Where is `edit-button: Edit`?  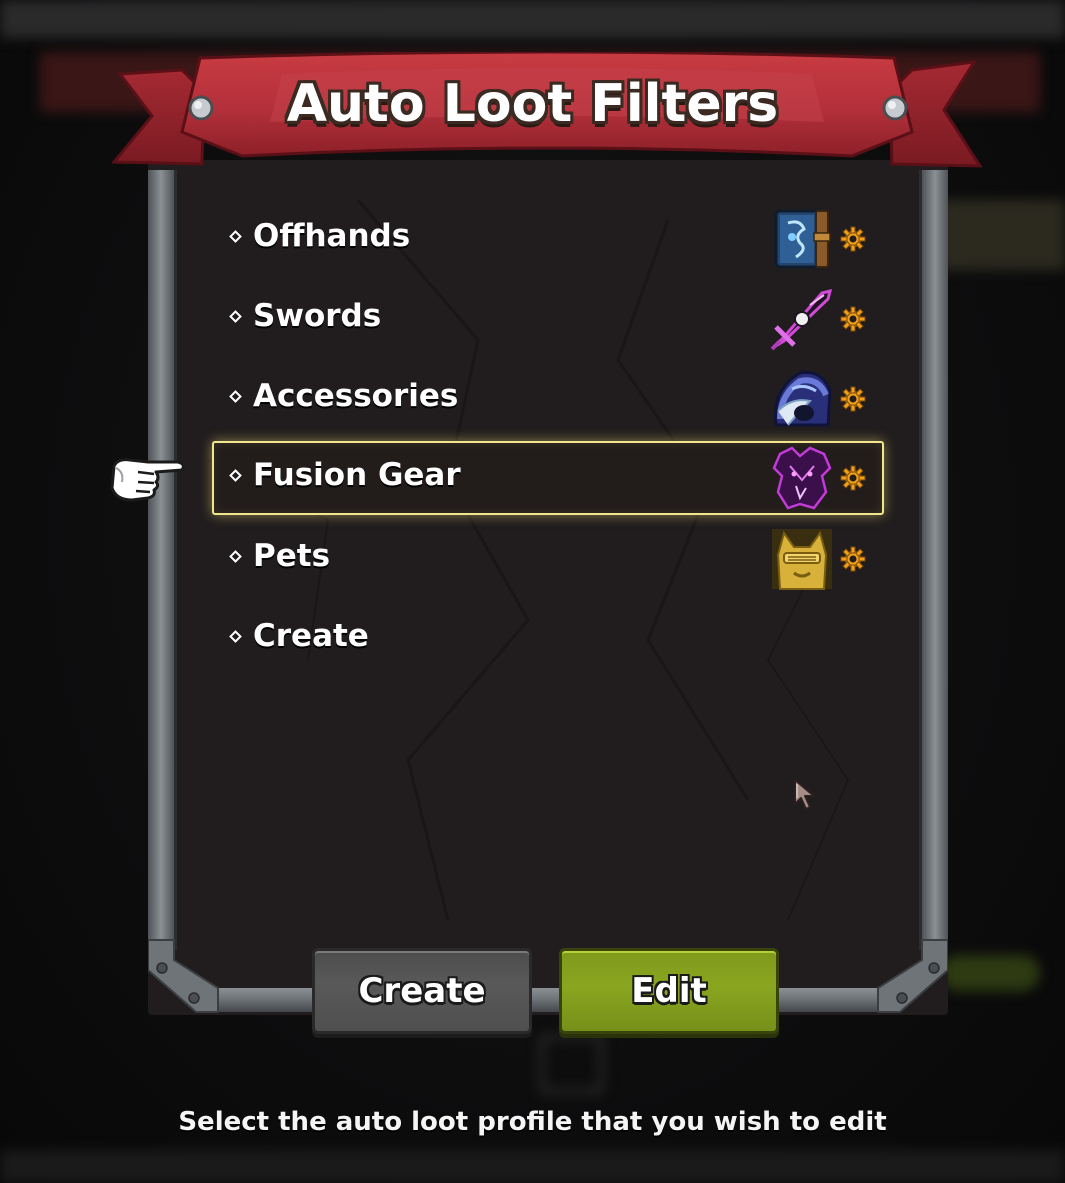 edit-button: Edit is located at coordinates (669, 991).